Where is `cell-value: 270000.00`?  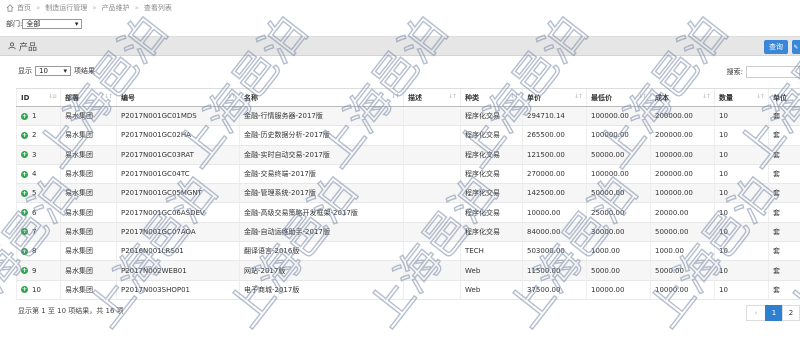
cell-value: 270000.00 is located at coordinates (546, 174).